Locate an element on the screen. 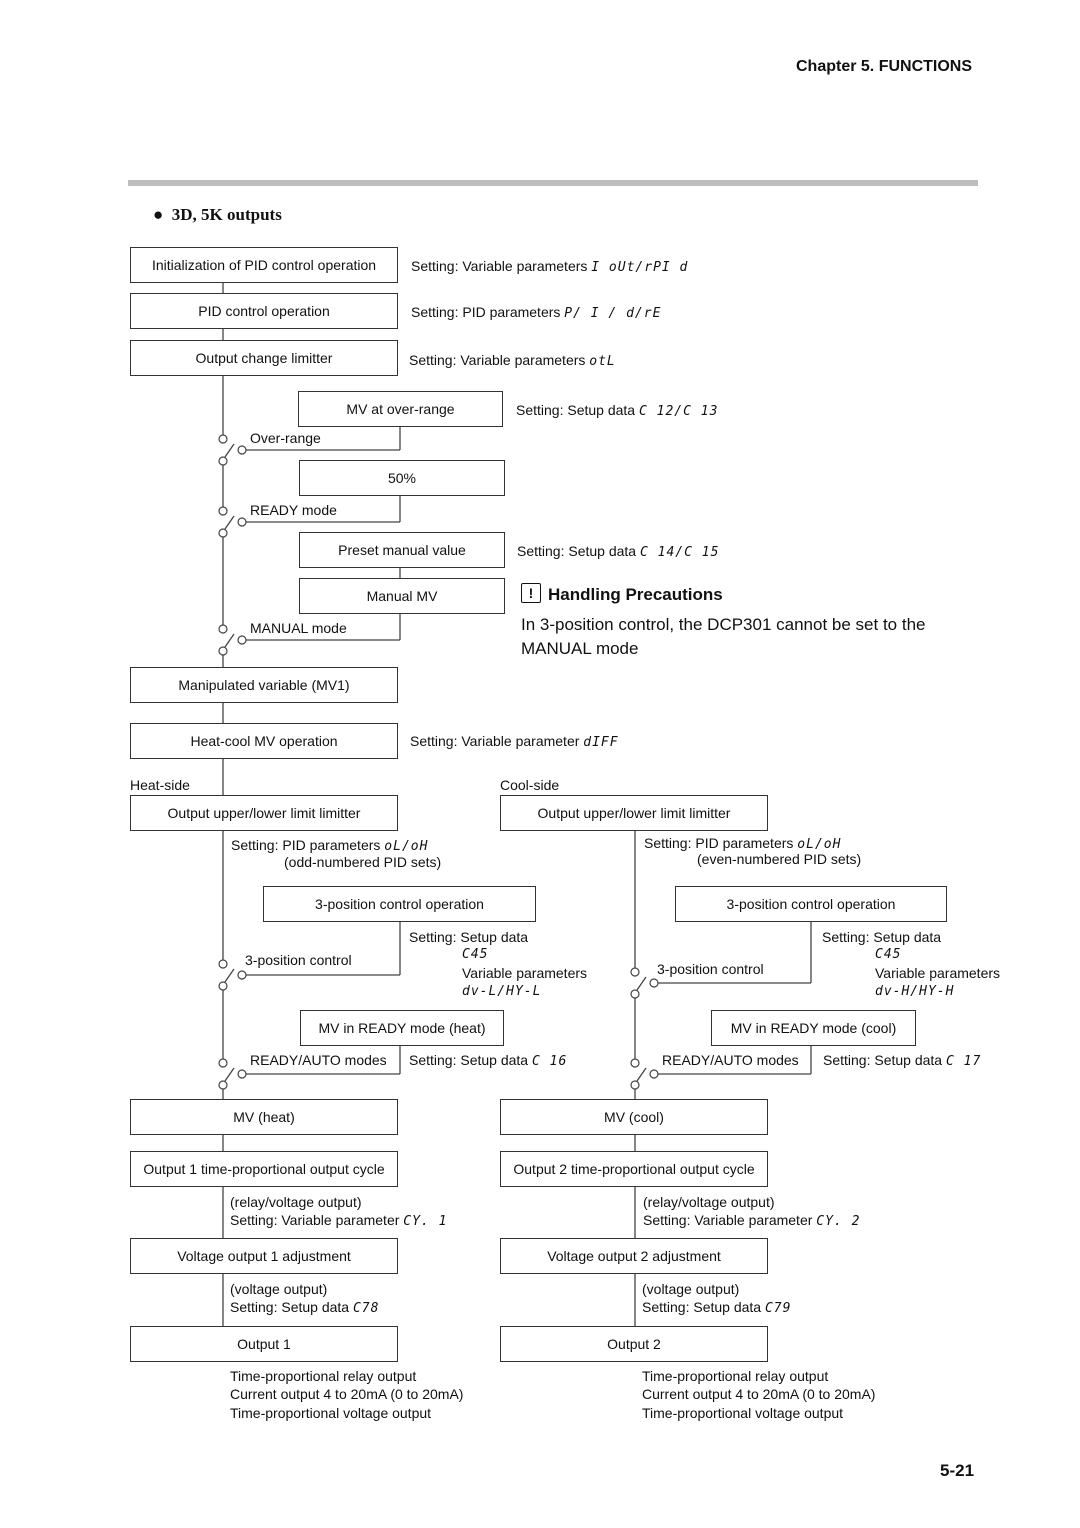  box-init: Initialization of PID control operation is located at coordinates (264, 265).